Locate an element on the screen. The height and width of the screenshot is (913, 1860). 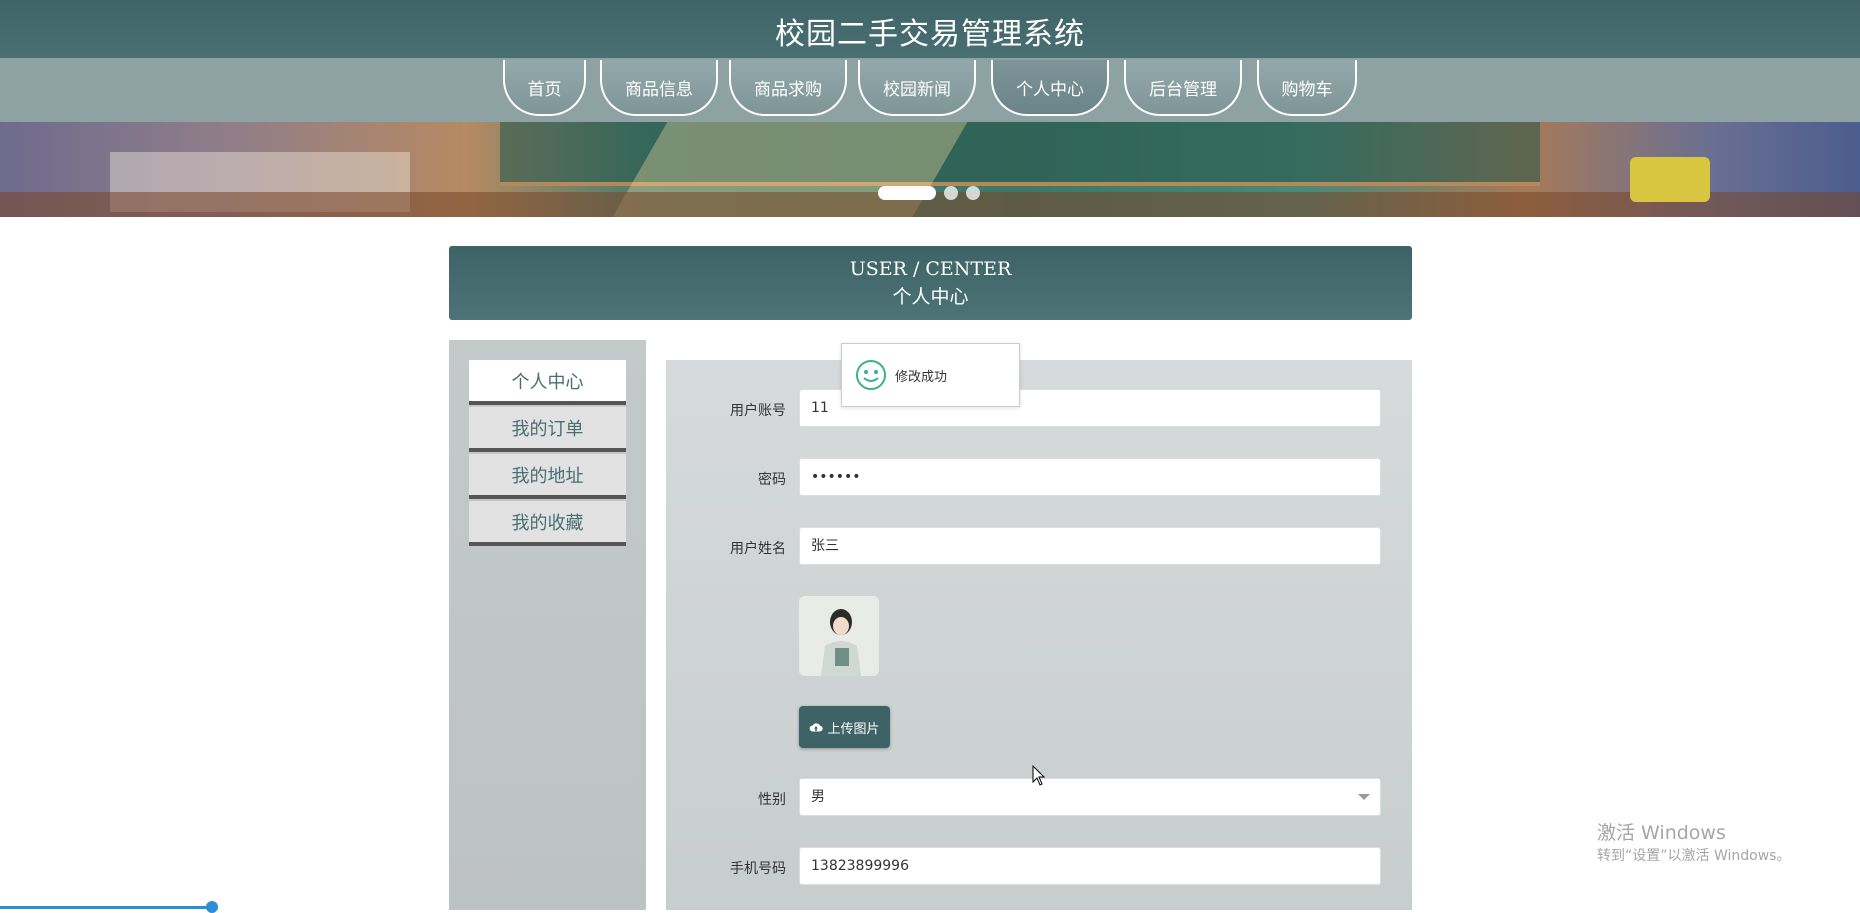
upload-button-label: 上传图片 is located at coordinates (853, 729).